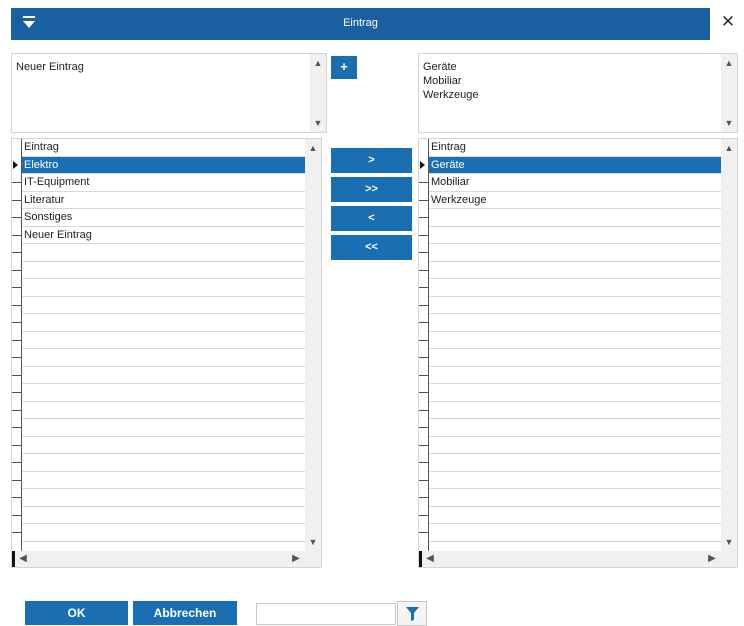  What do you see at coordinates (729, 559) in the screenshot?
I see `scroll-corner` at bounding box center [729, 559].